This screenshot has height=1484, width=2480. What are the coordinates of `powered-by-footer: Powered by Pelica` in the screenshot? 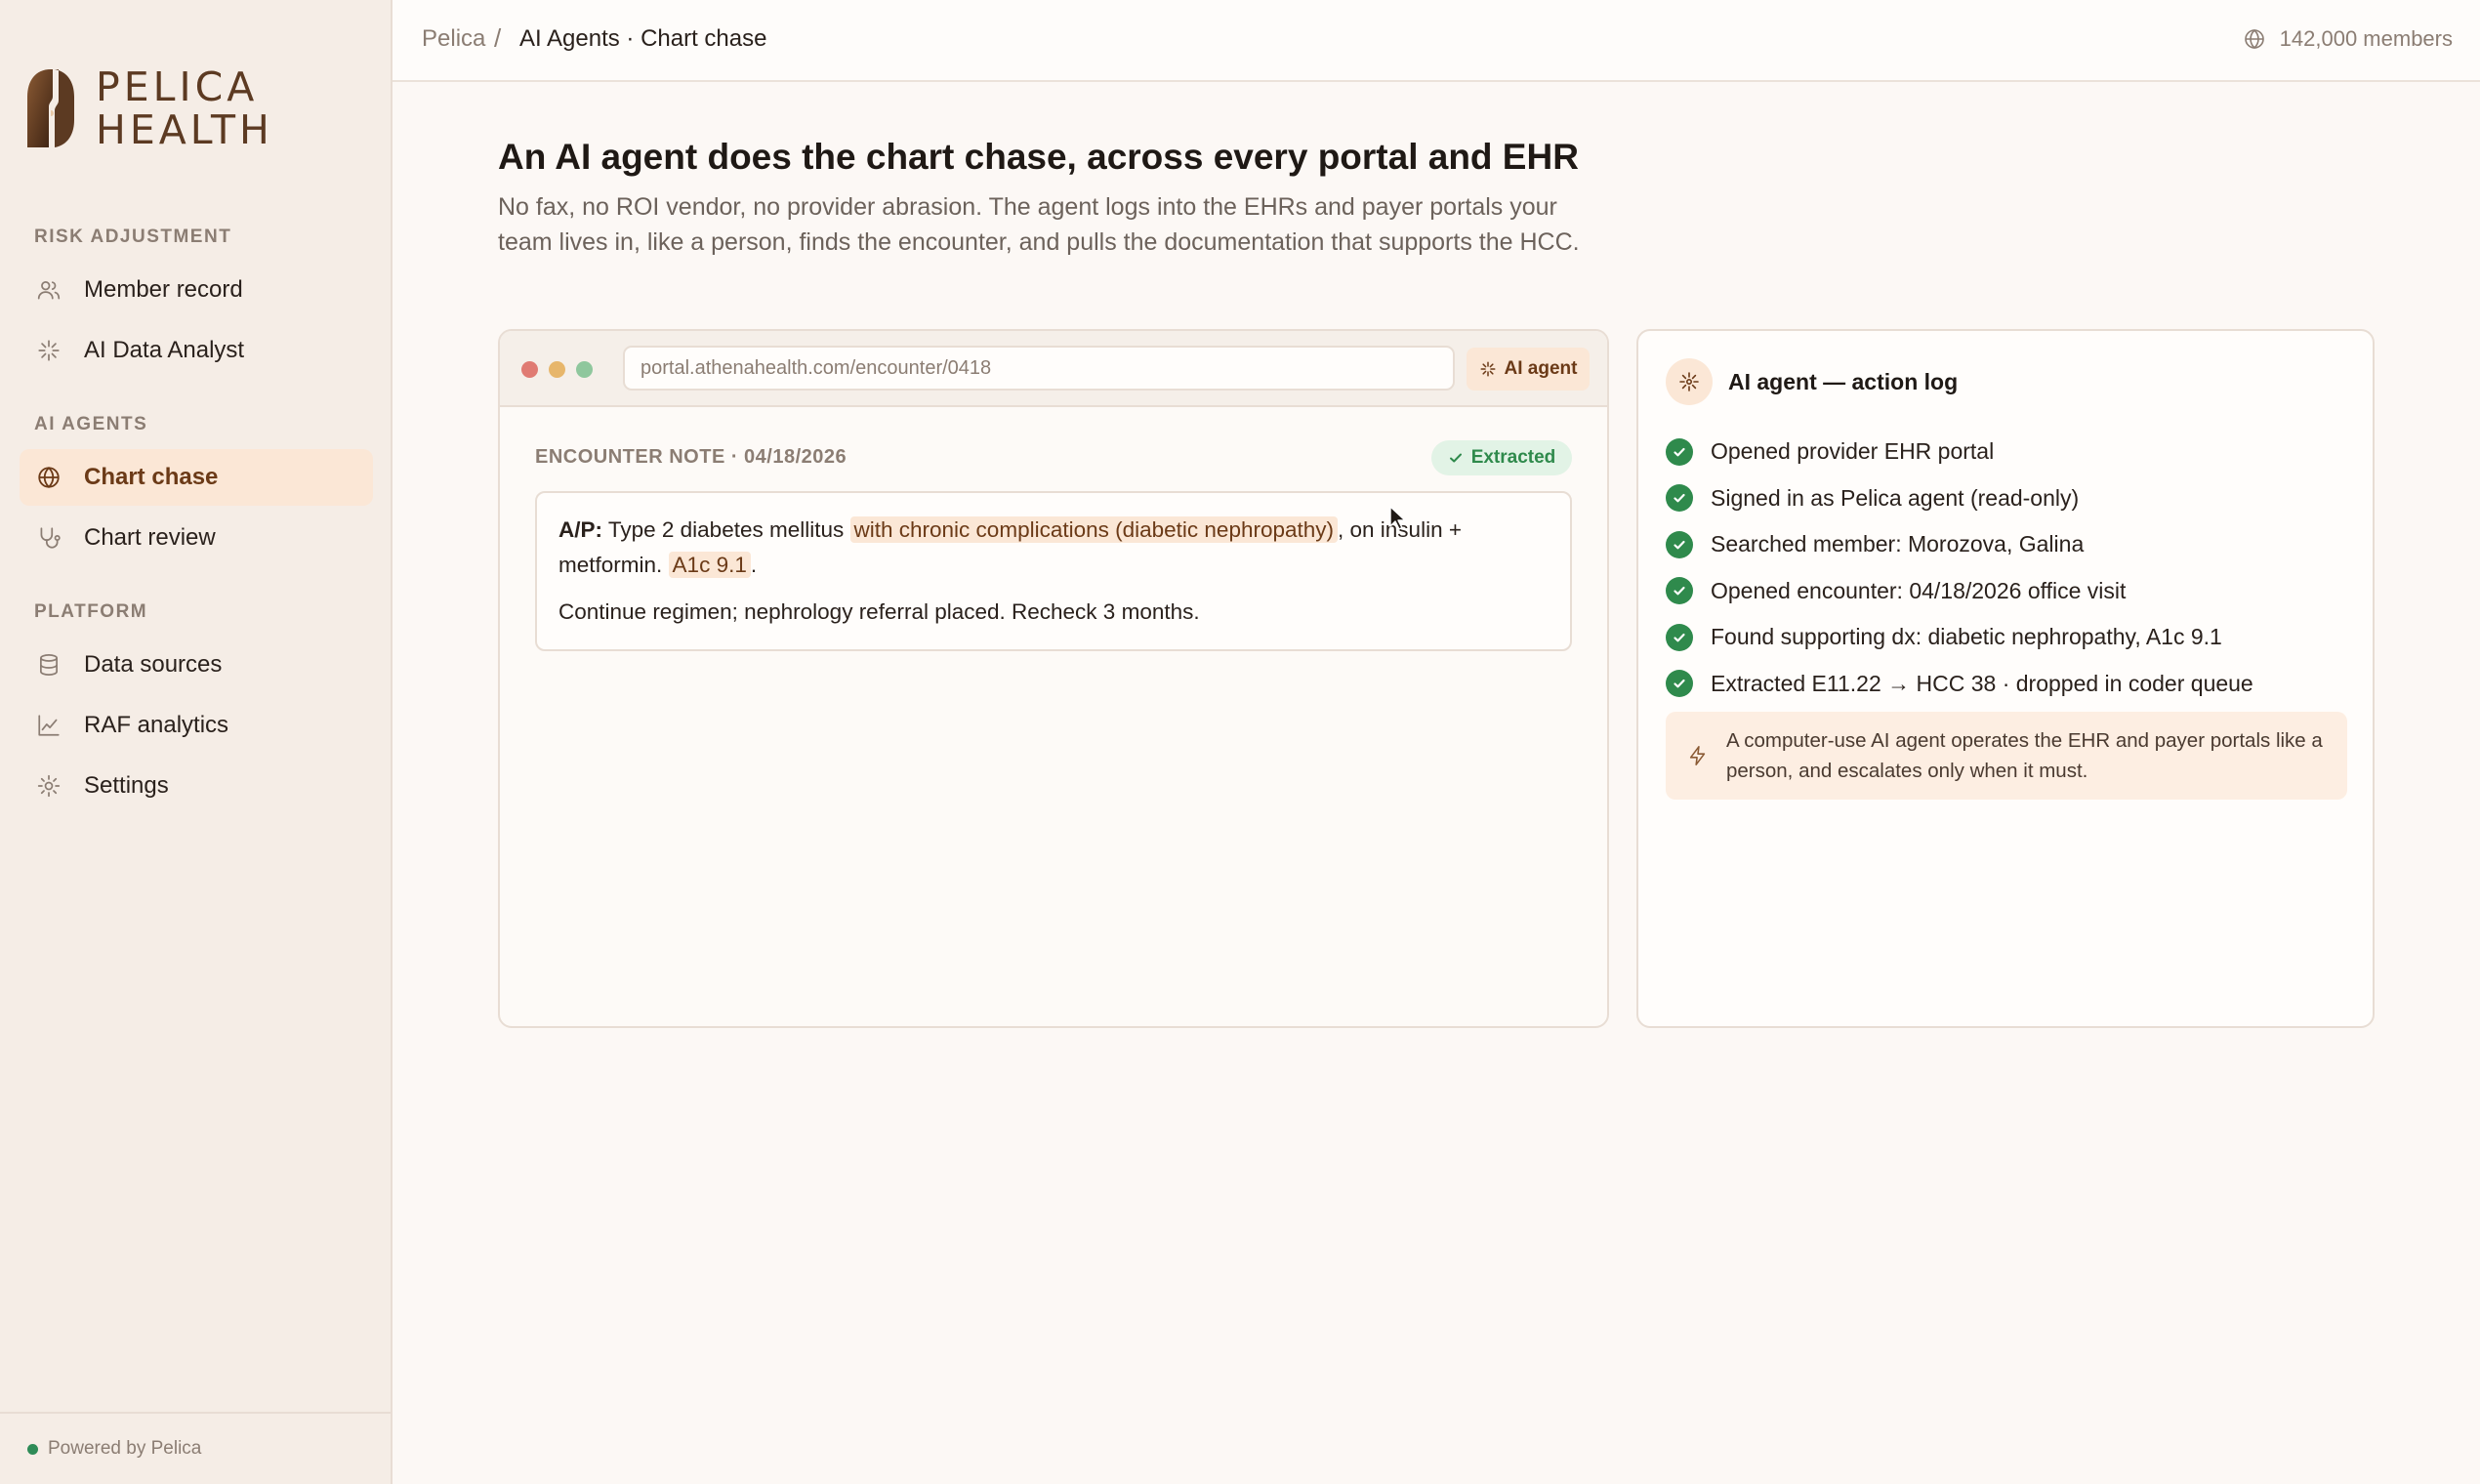 It's located at (196, 1448).